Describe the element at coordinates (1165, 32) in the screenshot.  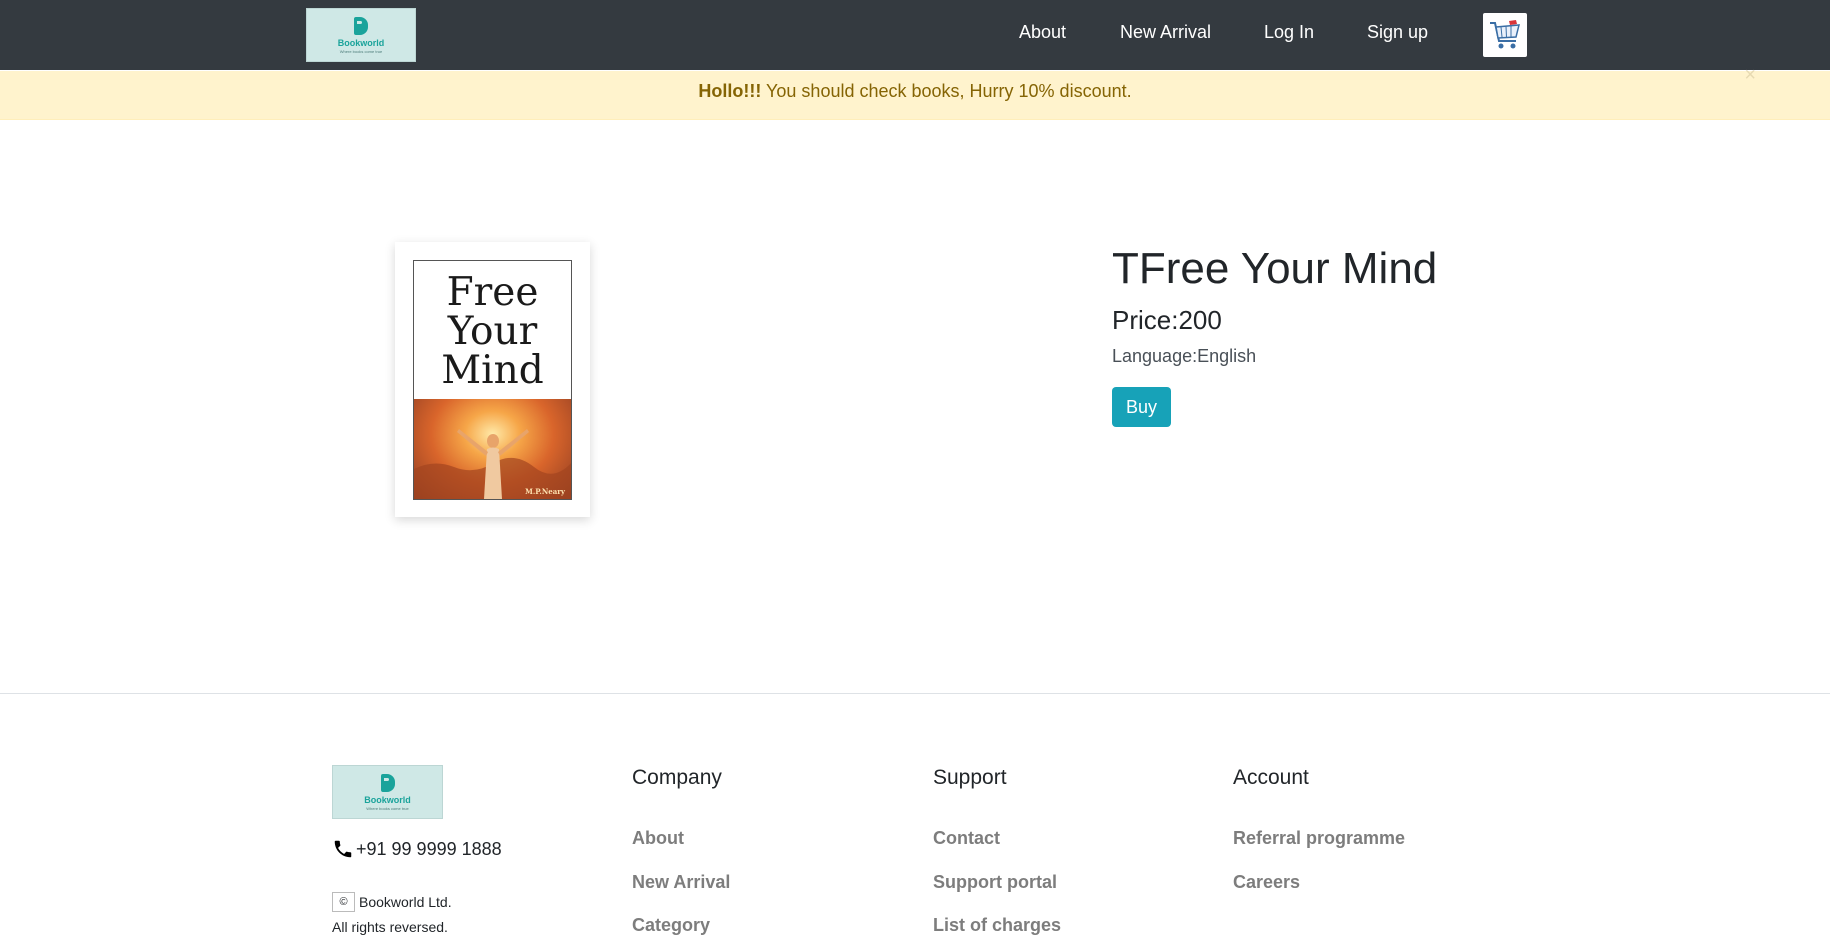
I see `nav-new-arrival: New Arrival` at that location.